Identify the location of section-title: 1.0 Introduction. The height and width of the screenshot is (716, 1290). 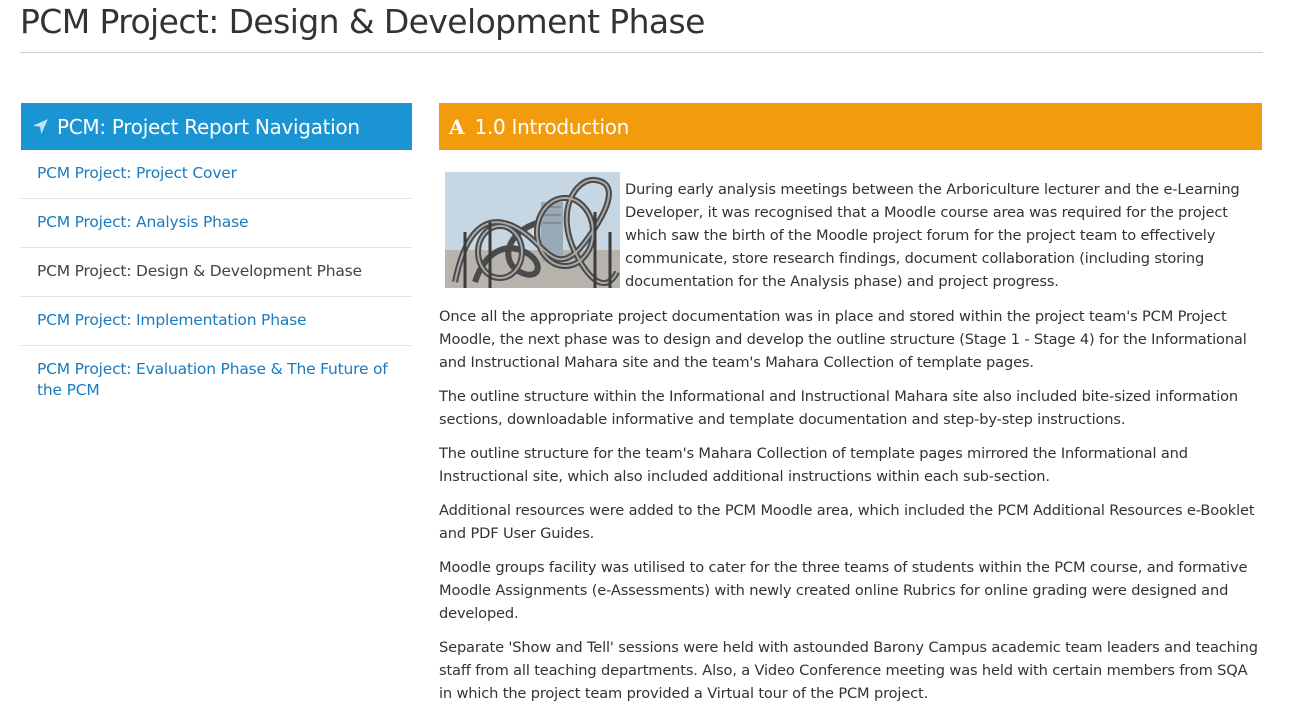
(552, 126).